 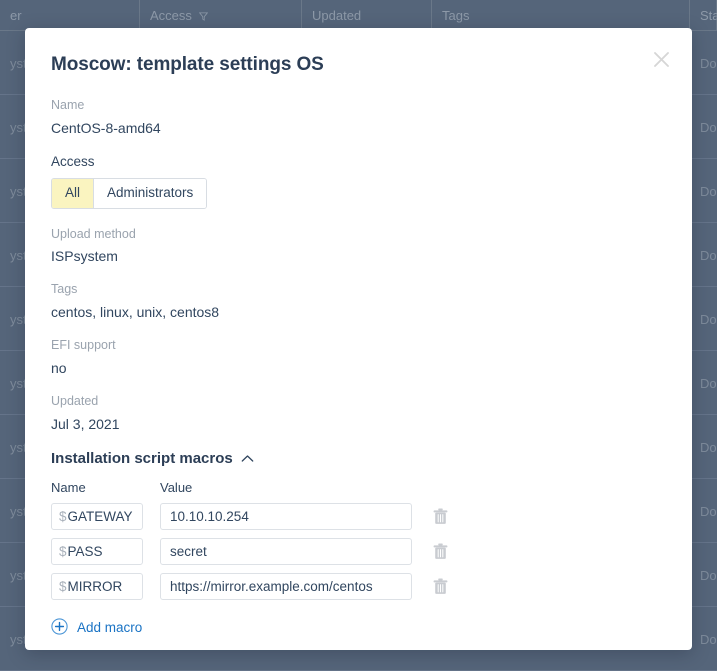 What do you see at coordinates (68, 487) in the screenshot?
I see `macros-col-name: Name` at bounding box center [68, 487].